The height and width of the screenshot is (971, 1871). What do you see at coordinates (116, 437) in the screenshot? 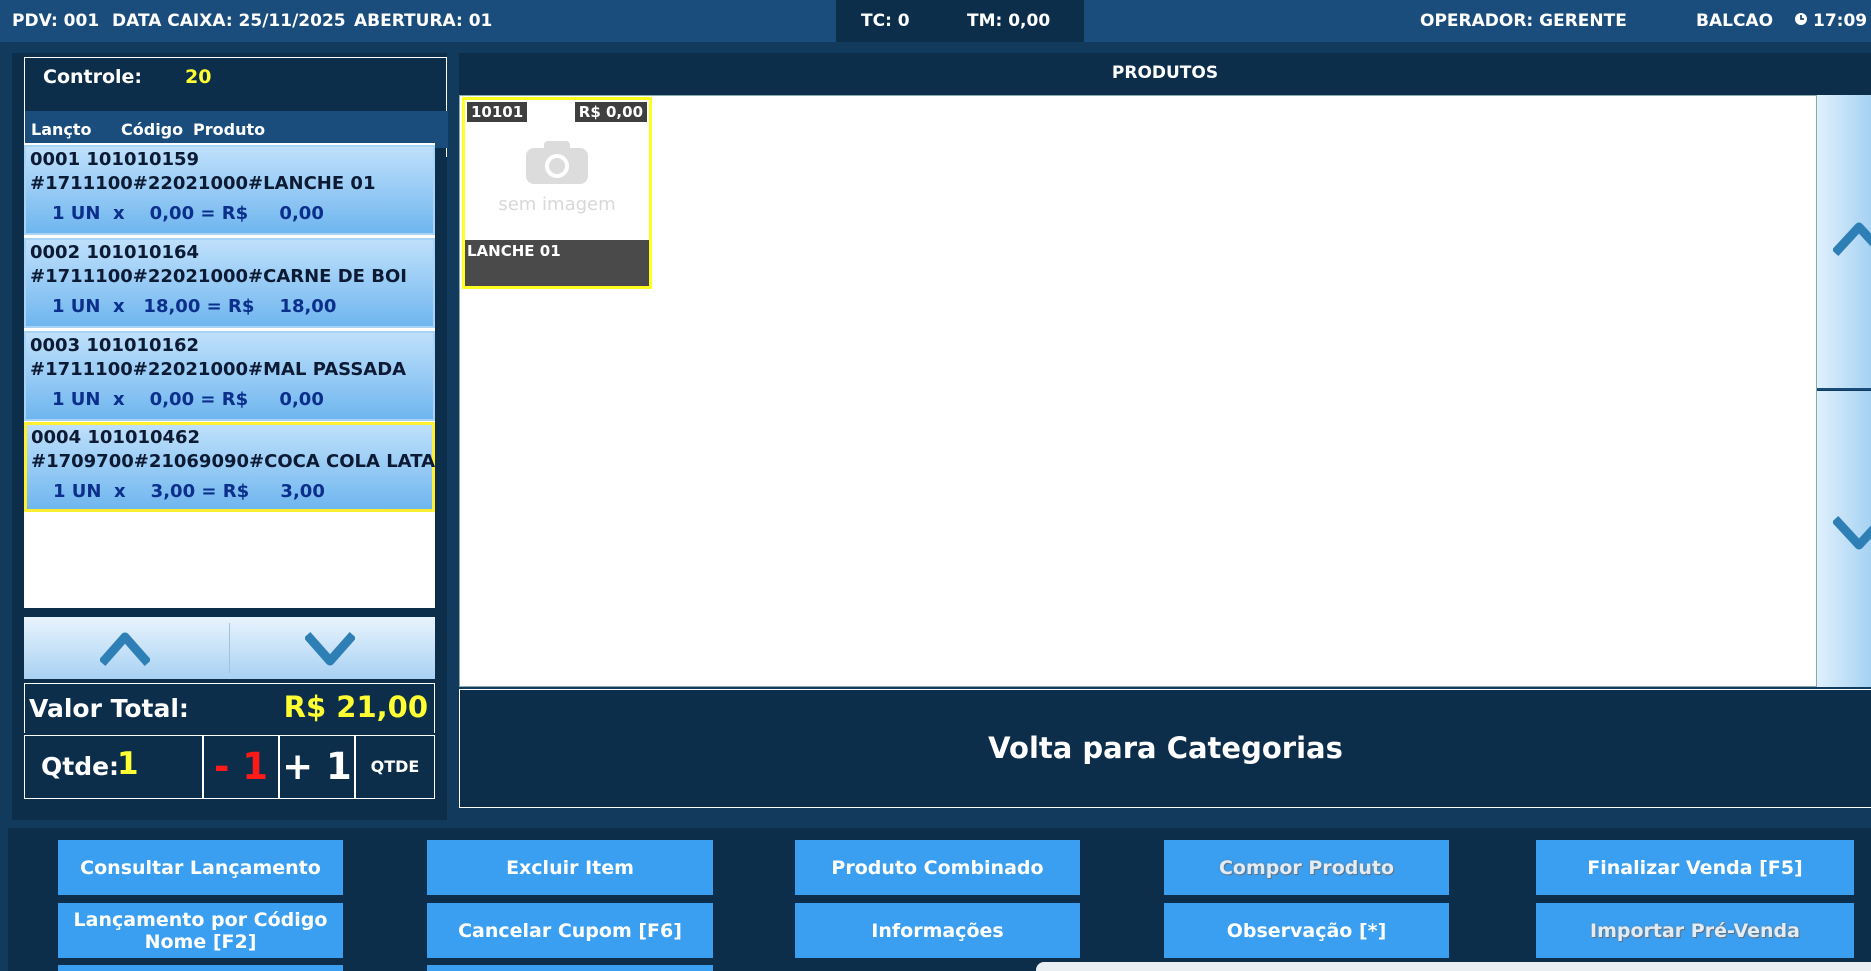
I see `cart-item-code: 0004 101010462` at bounding box center [116, 437].